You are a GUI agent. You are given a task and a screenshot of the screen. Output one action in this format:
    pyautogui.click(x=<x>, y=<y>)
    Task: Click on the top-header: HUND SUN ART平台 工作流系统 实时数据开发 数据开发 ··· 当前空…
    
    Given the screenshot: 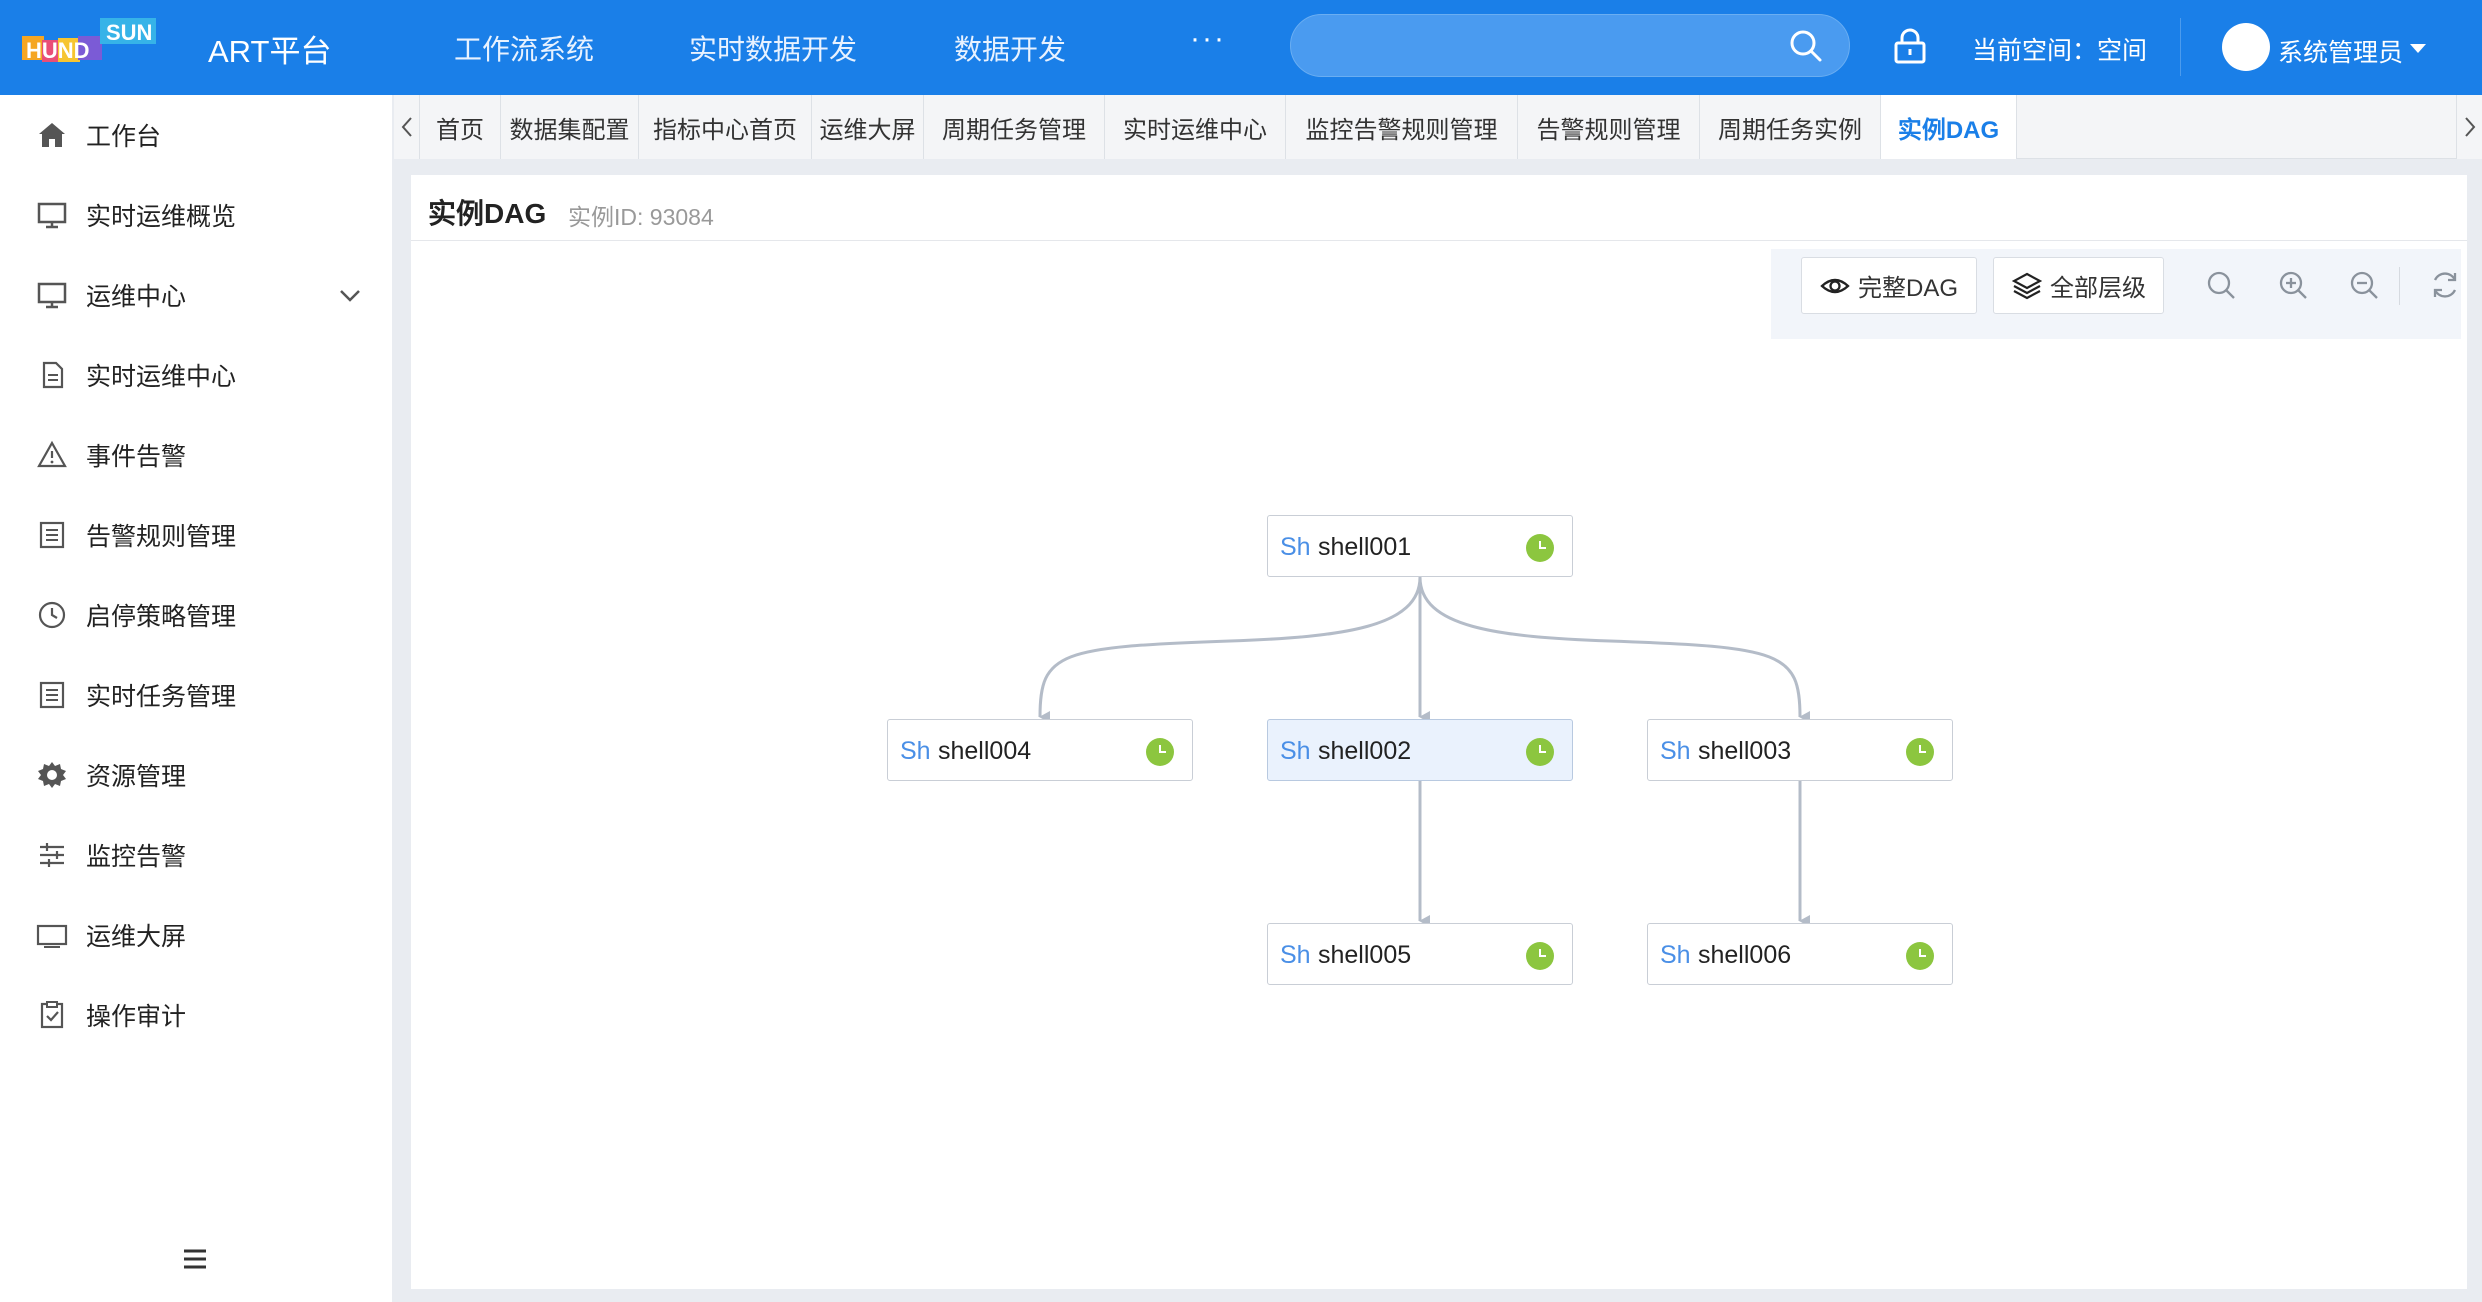 What is the action you would take?
    pyautogui.click(x=1241, y=47)
    